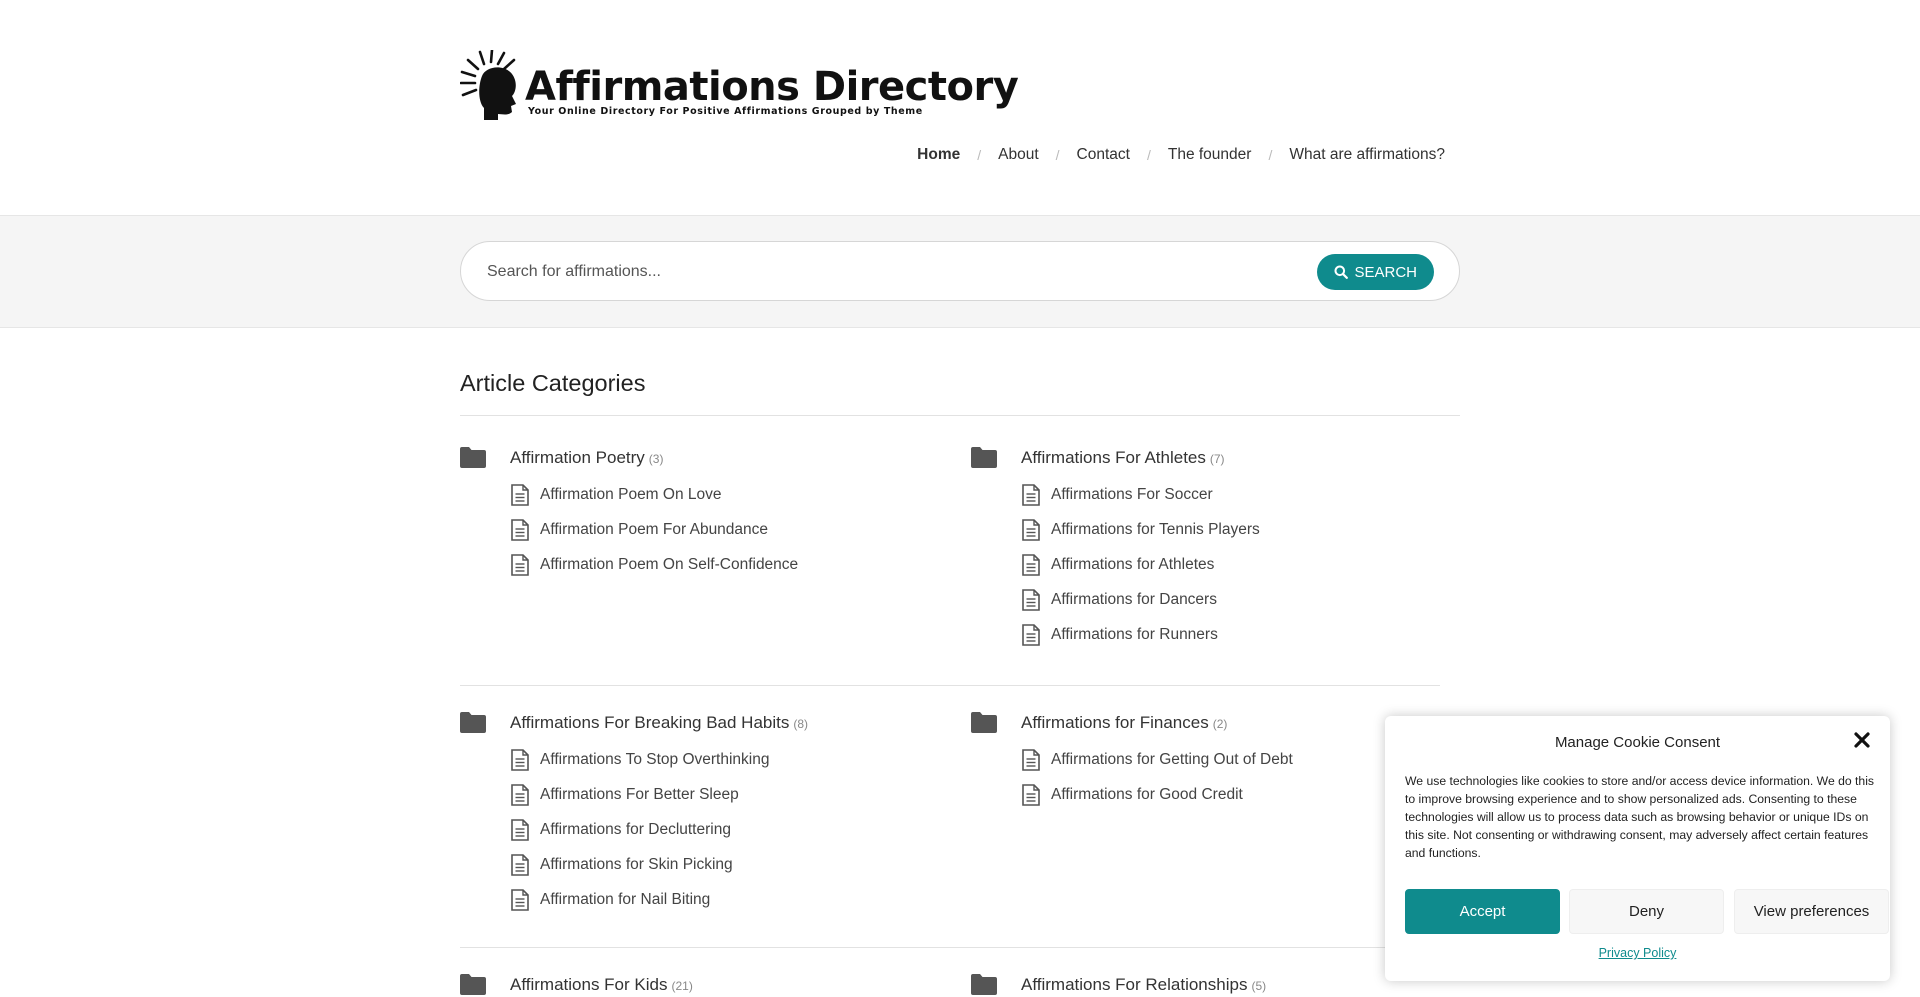  Describe the element at coordinates (654, 530) in the screenshot. I see `article-link: Affirmation Poem For Abundance` at that location.